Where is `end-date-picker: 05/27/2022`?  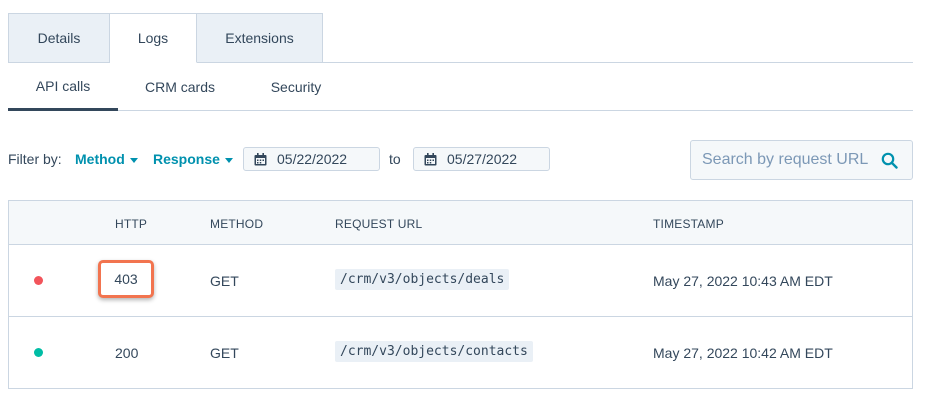
end-date-picker: 05/27/2022 is located at coordinates (481, 159).